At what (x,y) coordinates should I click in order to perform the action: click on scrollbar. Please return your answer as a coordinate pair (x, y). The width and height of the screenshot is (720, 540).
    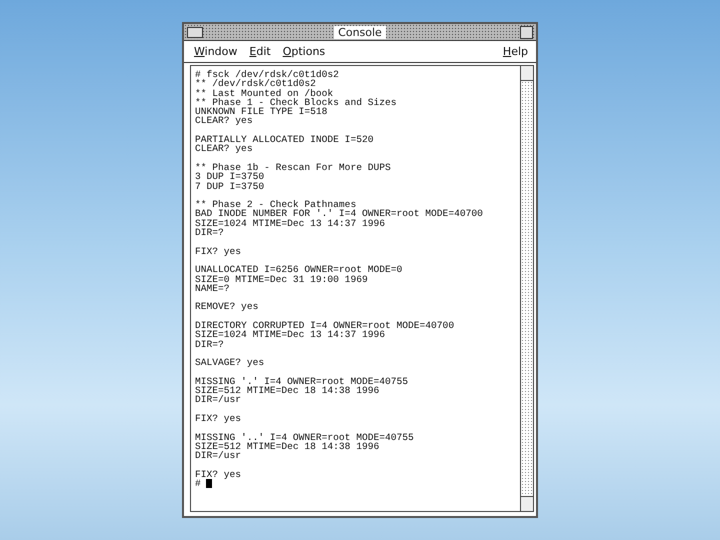
    Looking at the image, I should click on (526, 288).